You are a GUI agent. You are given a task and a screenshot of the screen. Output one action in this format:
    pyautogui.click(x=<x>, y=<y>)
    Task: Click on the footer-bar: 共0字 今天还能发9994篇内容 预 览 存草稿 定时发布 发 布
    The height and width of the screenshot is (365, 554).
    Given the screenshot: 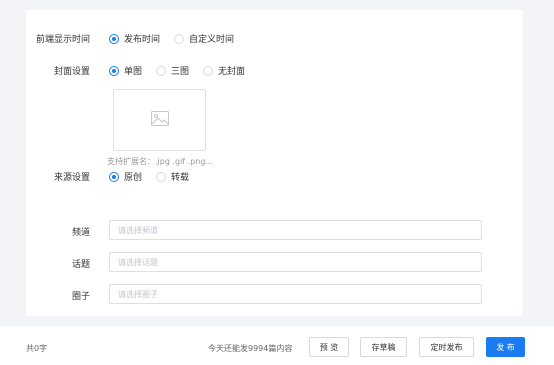 What is the action you would take?
    pyautogui.click(x=277, y=345)
    